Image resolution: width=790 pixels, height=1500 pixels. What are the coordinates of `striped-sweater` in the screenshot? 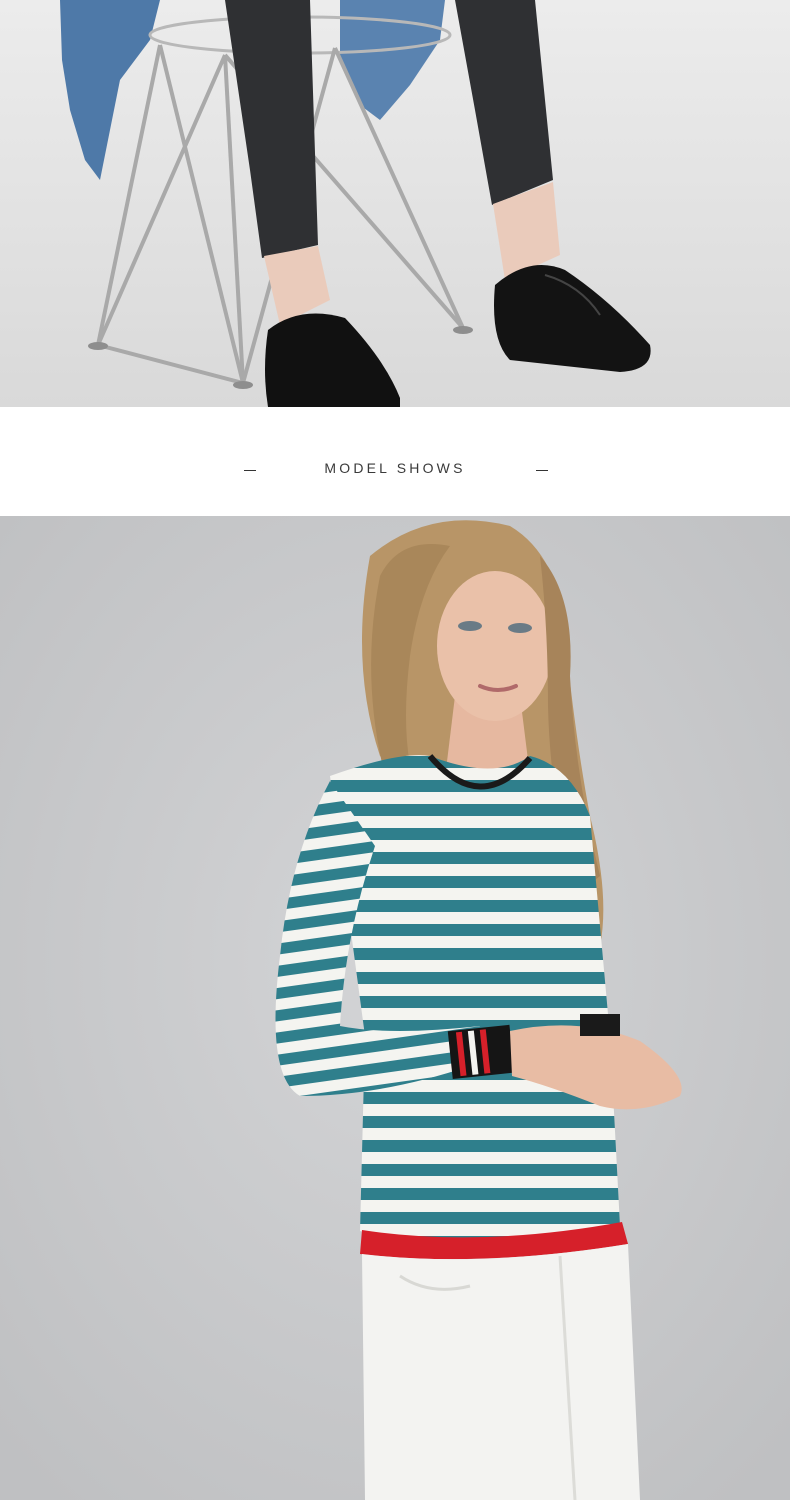 It's located at (475, 1000).